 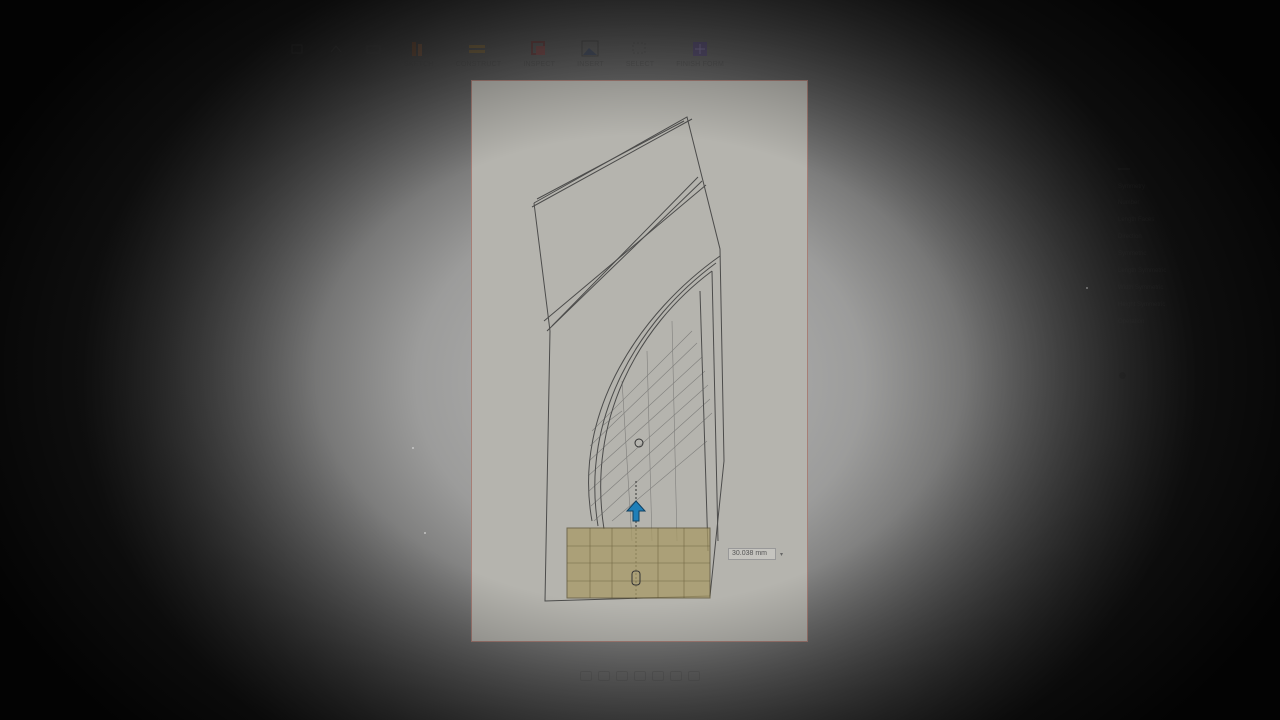 I want to click on orbit-icon, so click(x=586, y=676).